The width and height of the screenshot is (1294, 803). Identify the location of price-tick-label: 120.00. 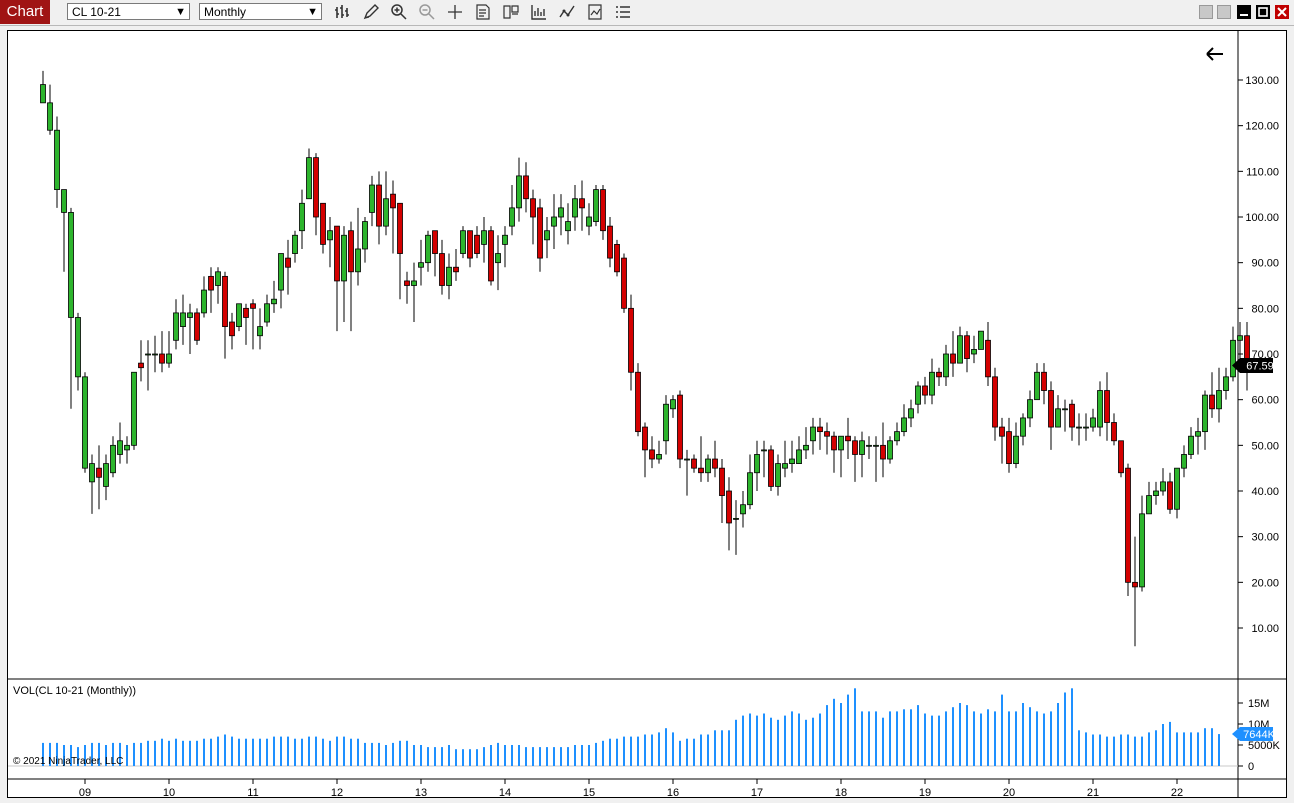
(1262, 127).